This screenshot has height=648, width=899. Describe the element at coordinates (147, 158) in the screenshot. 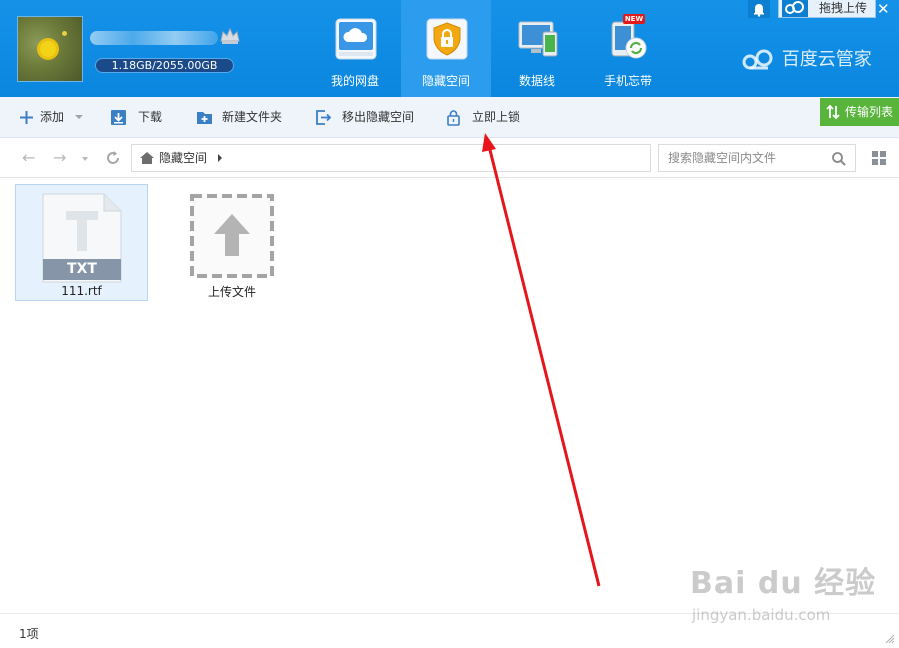

I see `home-icon` at that location.